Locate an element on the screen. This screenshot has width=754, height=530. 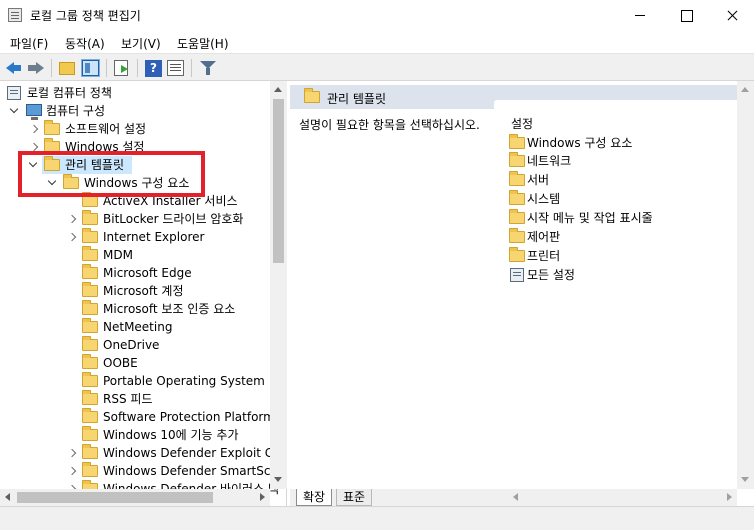
show-hide-tree-icon is located at coordinates (90, 68).